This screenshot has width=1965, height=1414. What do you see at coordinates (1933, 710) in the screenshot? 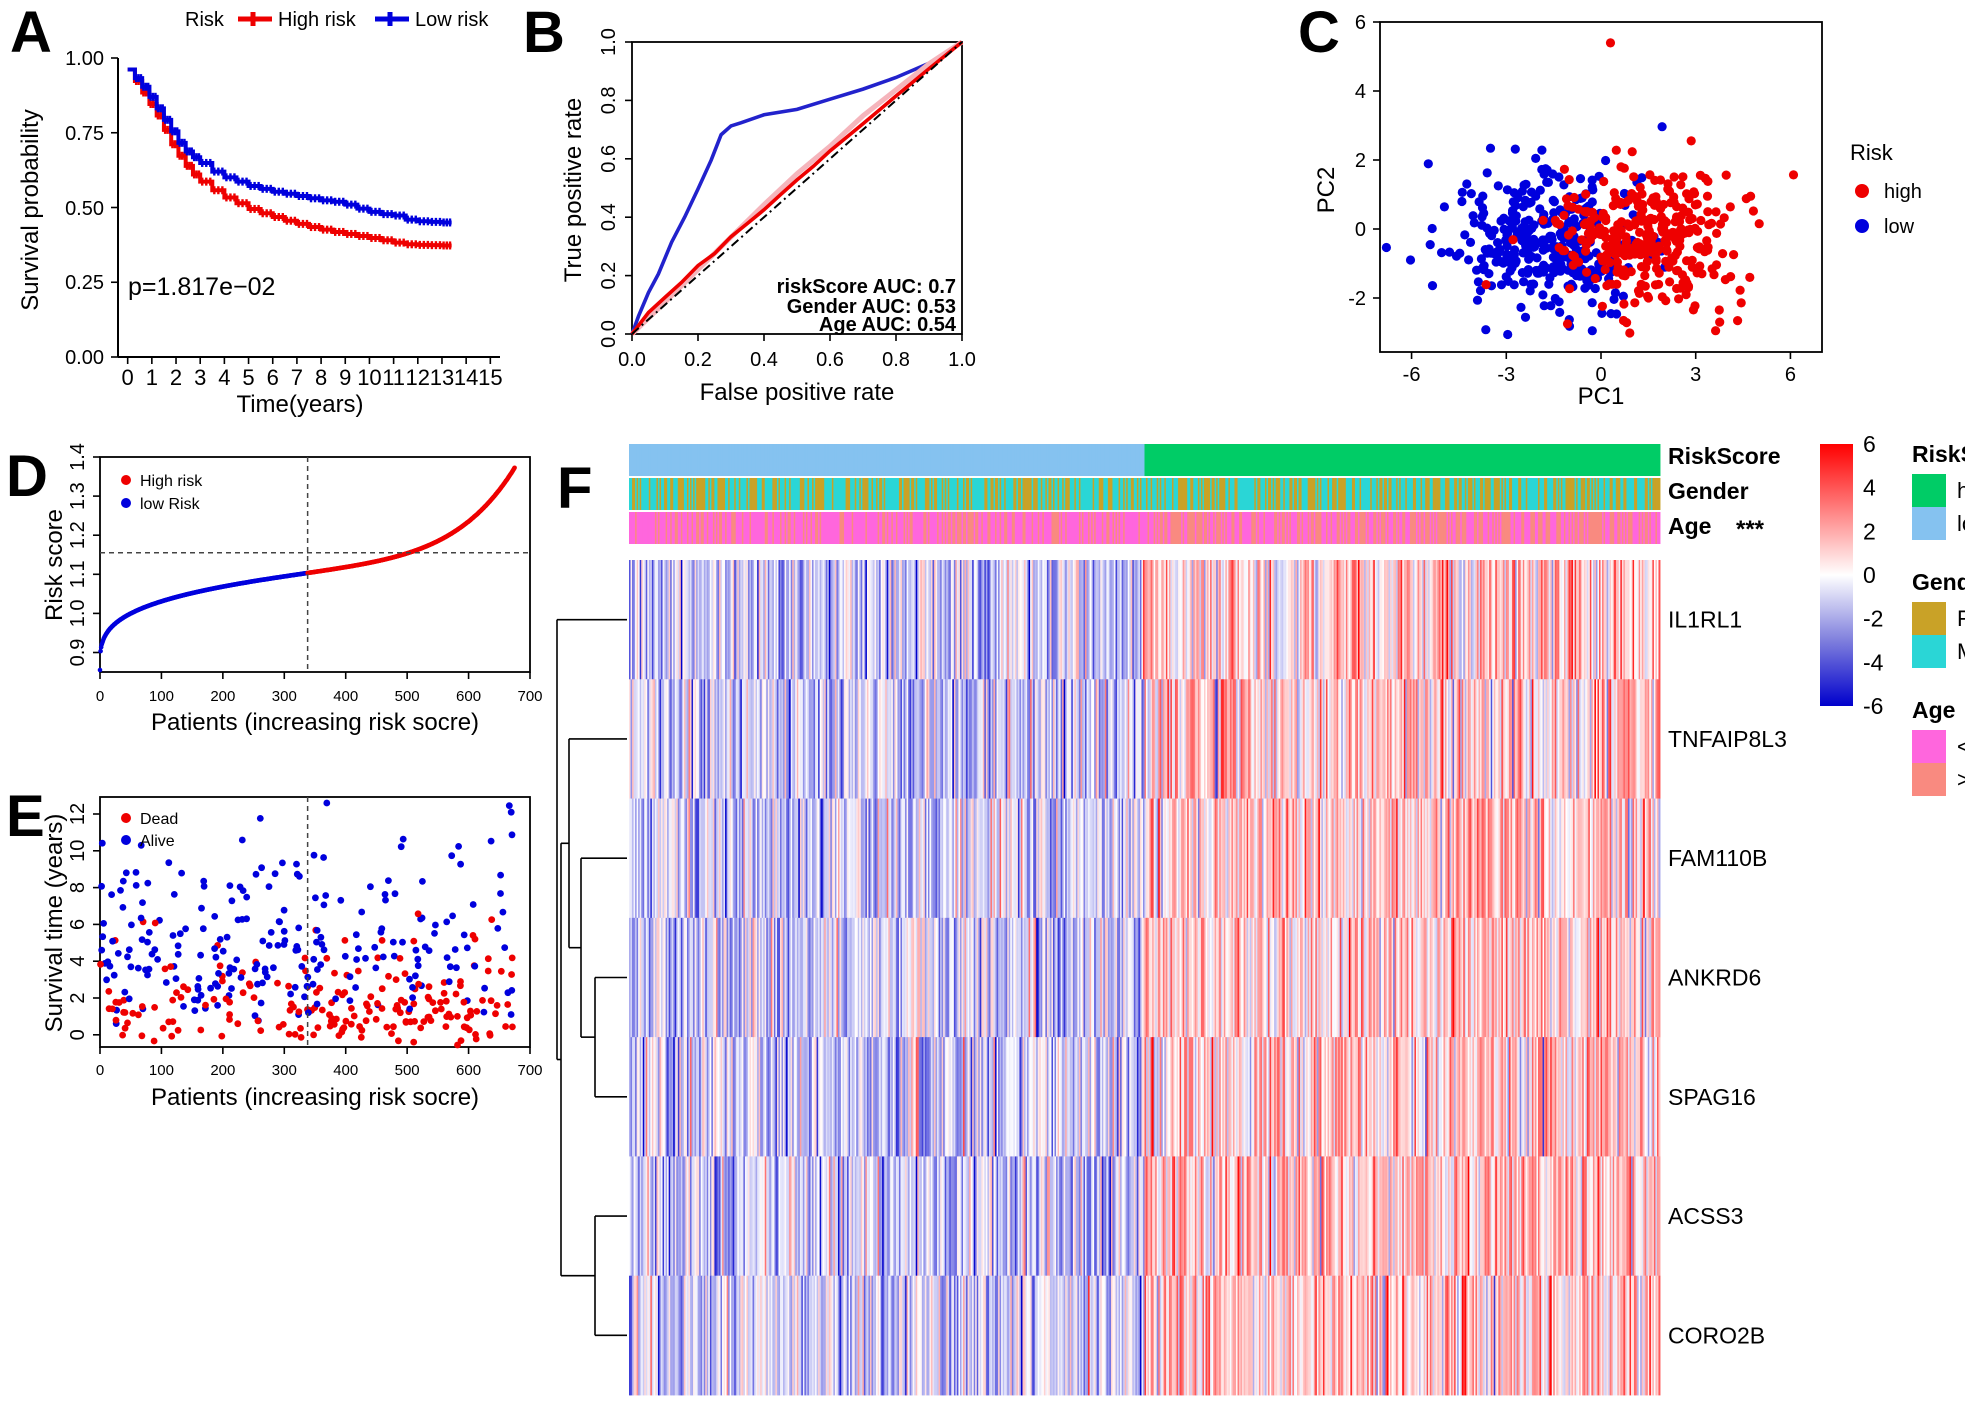
I see `panel-f-legend-title-age: Age` at bounding box center [1933, 710].